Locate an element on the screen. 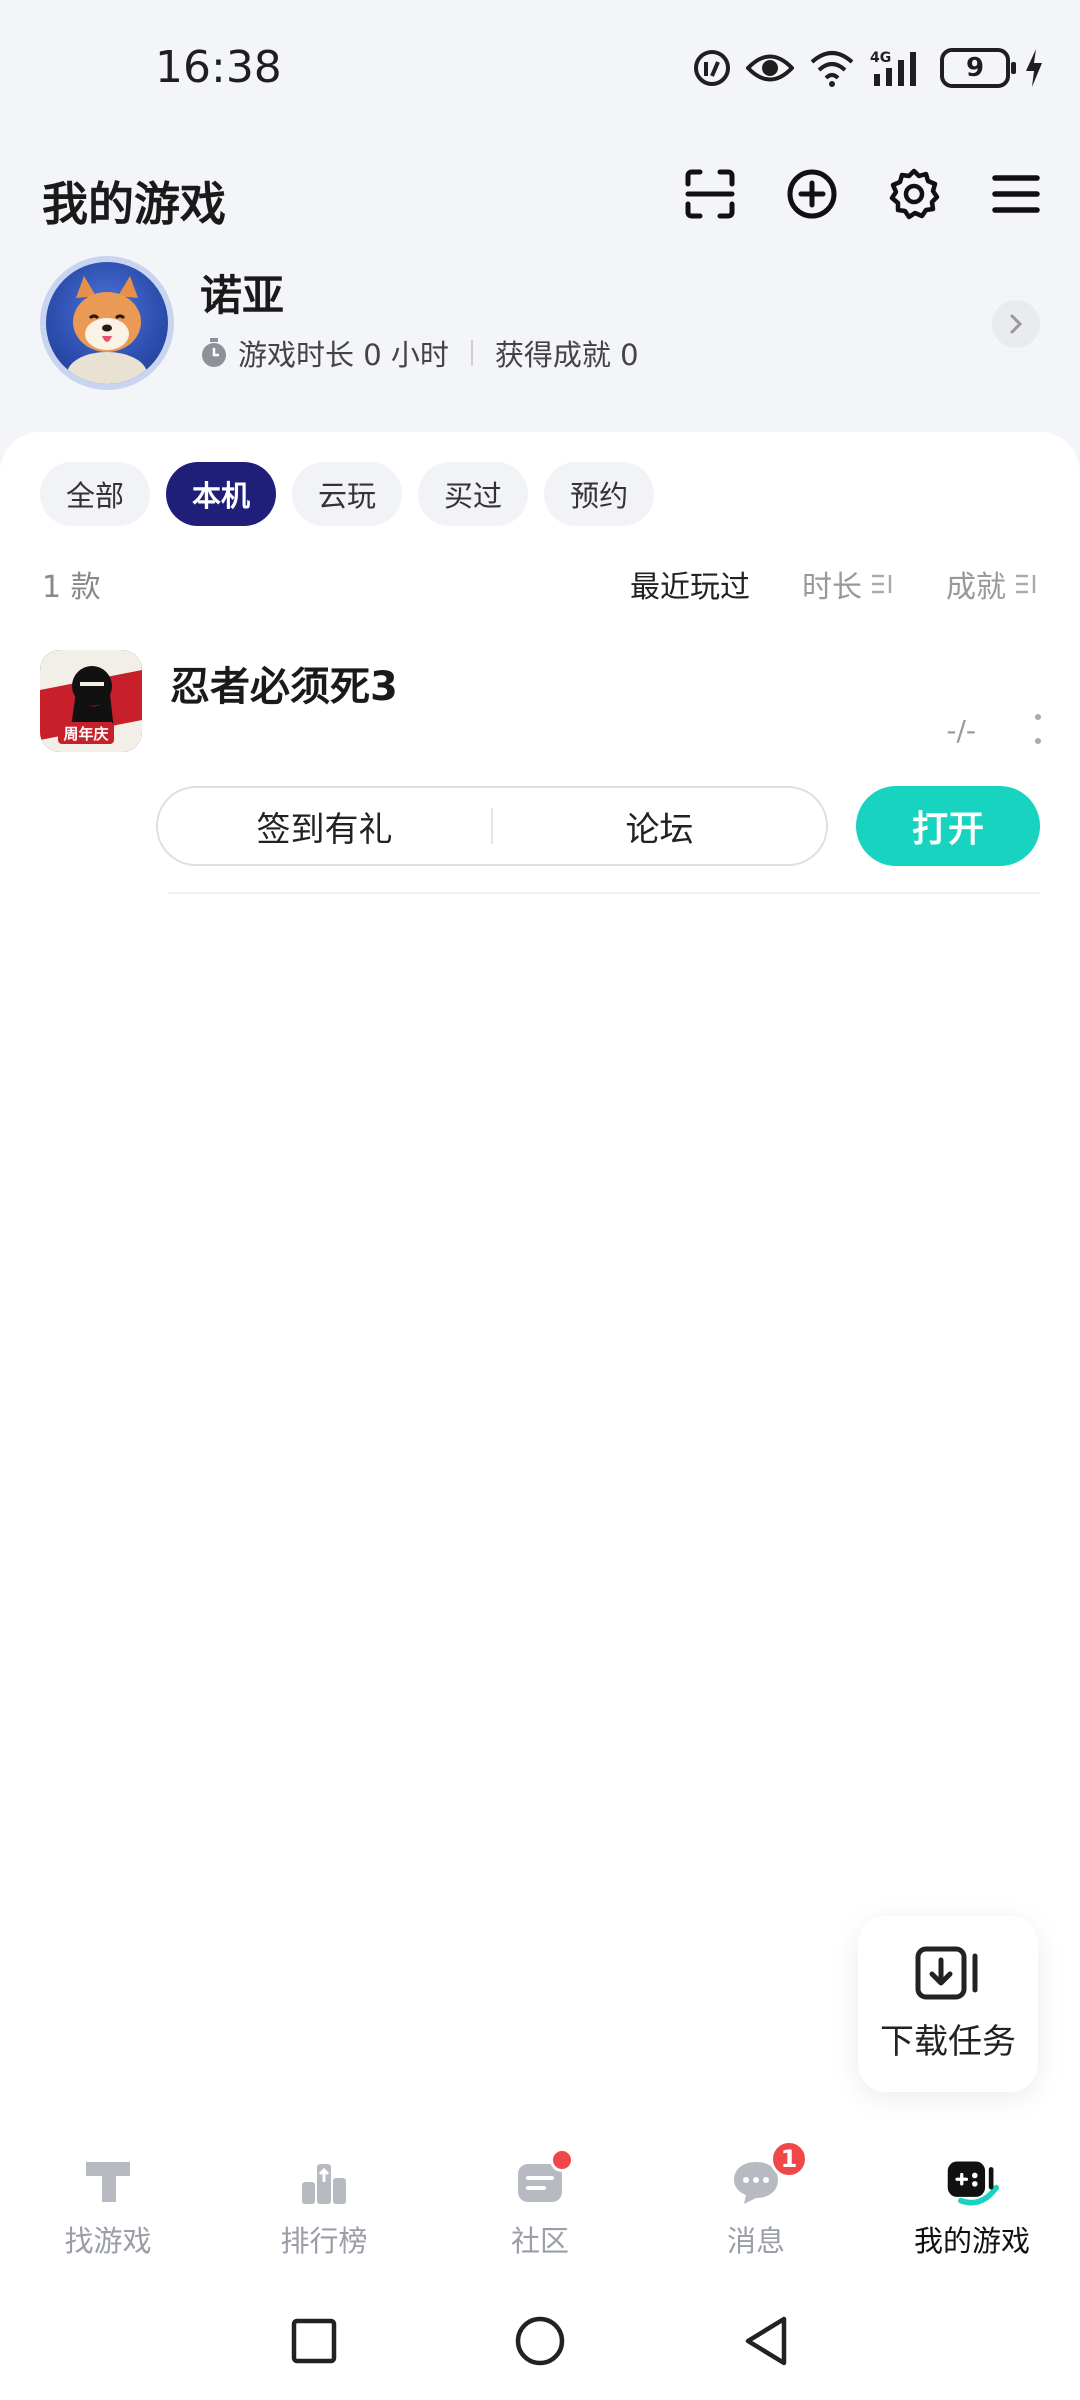 Image resolution: width=1080 pixels, height=2400 pixels. home-icon is located at coordinates (540, 2341).